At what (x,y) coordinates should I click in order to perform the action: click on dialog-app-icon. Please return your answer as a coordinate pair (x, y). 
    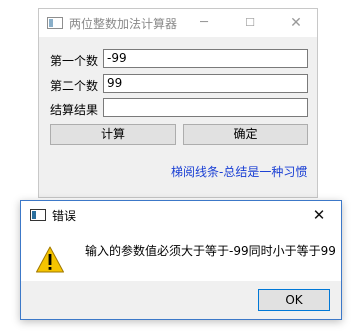
    Looking at the image, I should click on (38, 215).